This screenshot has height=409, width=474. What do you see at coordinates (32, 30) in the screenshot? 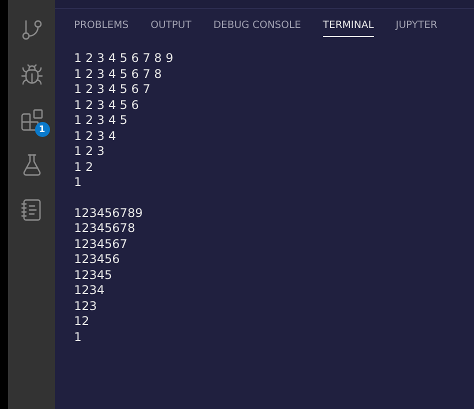
I see `branch-icon` at bounding box center [32, 30].